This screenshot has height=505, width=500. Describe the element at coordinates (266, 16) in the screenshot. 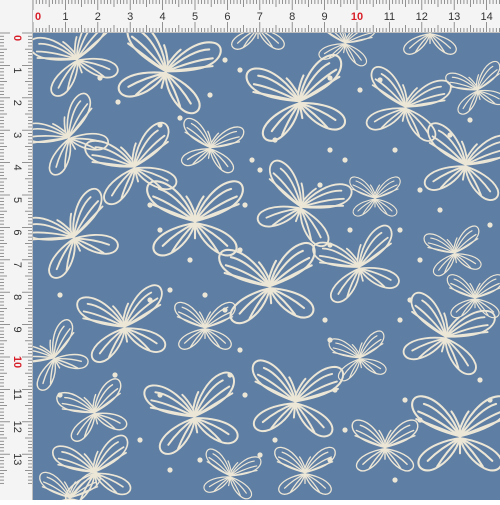

I see `ruler-top-scale: 0 1 2 3 4 5 6 7 8 9 10 11 12 13 14` at that location.